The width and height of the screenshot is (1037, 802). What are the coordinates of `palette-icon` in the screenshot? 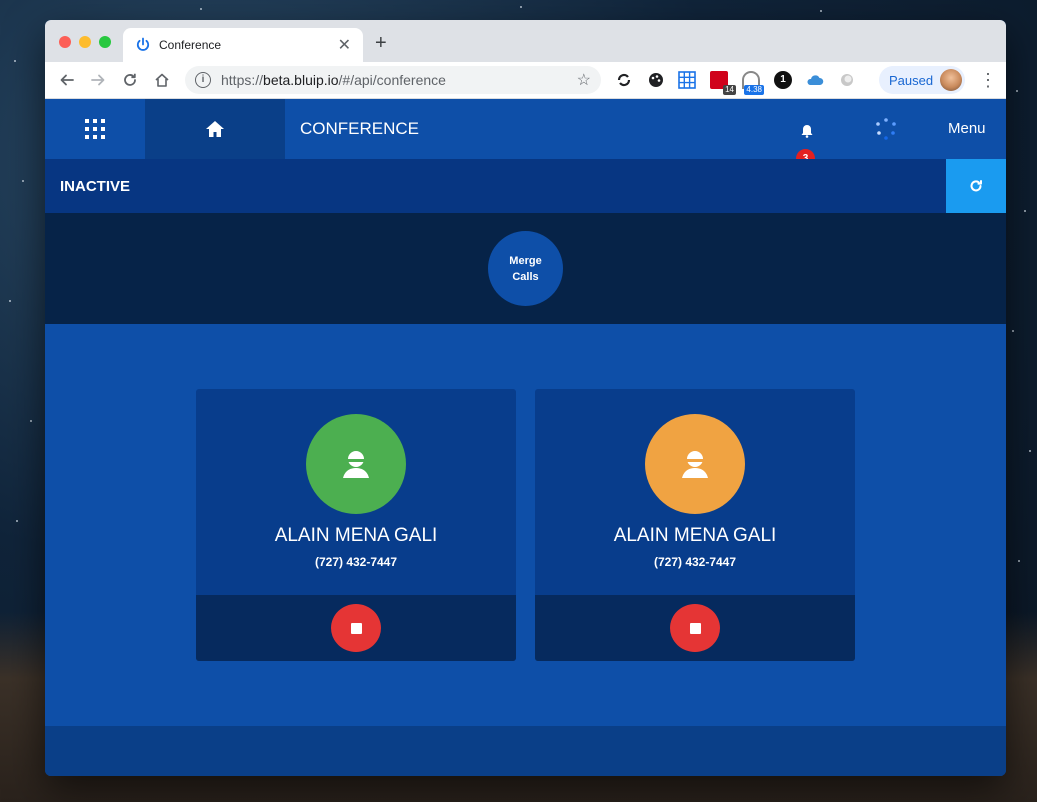 It's located at (656, 80).